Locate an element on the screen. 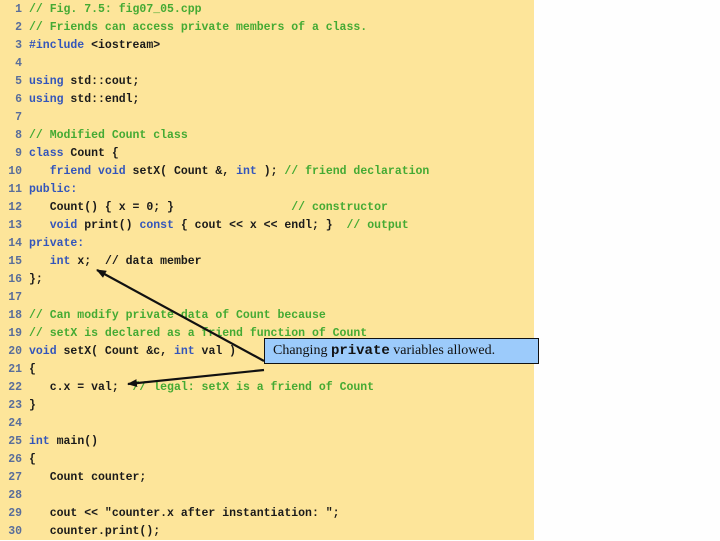 The image size is (720, 541). code-line: 30 counter.print(); is located at coordinates (80, 532).